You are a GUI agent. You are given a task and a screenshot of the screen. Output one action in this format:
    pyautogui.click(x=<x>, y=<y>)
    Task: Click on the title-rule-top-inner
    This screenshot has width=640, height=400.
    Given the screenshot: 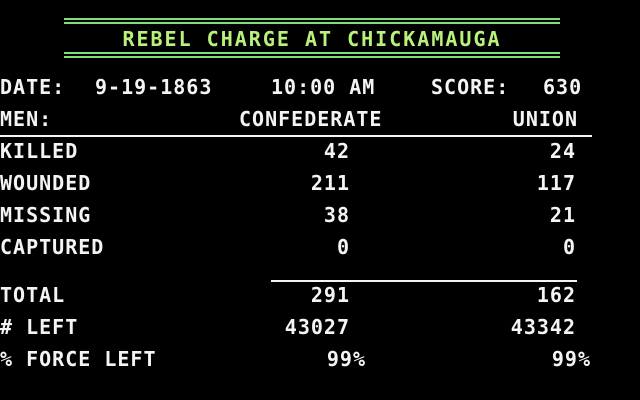 What is the action you would take?
    pyautogui.click(x=312, y=23)
    